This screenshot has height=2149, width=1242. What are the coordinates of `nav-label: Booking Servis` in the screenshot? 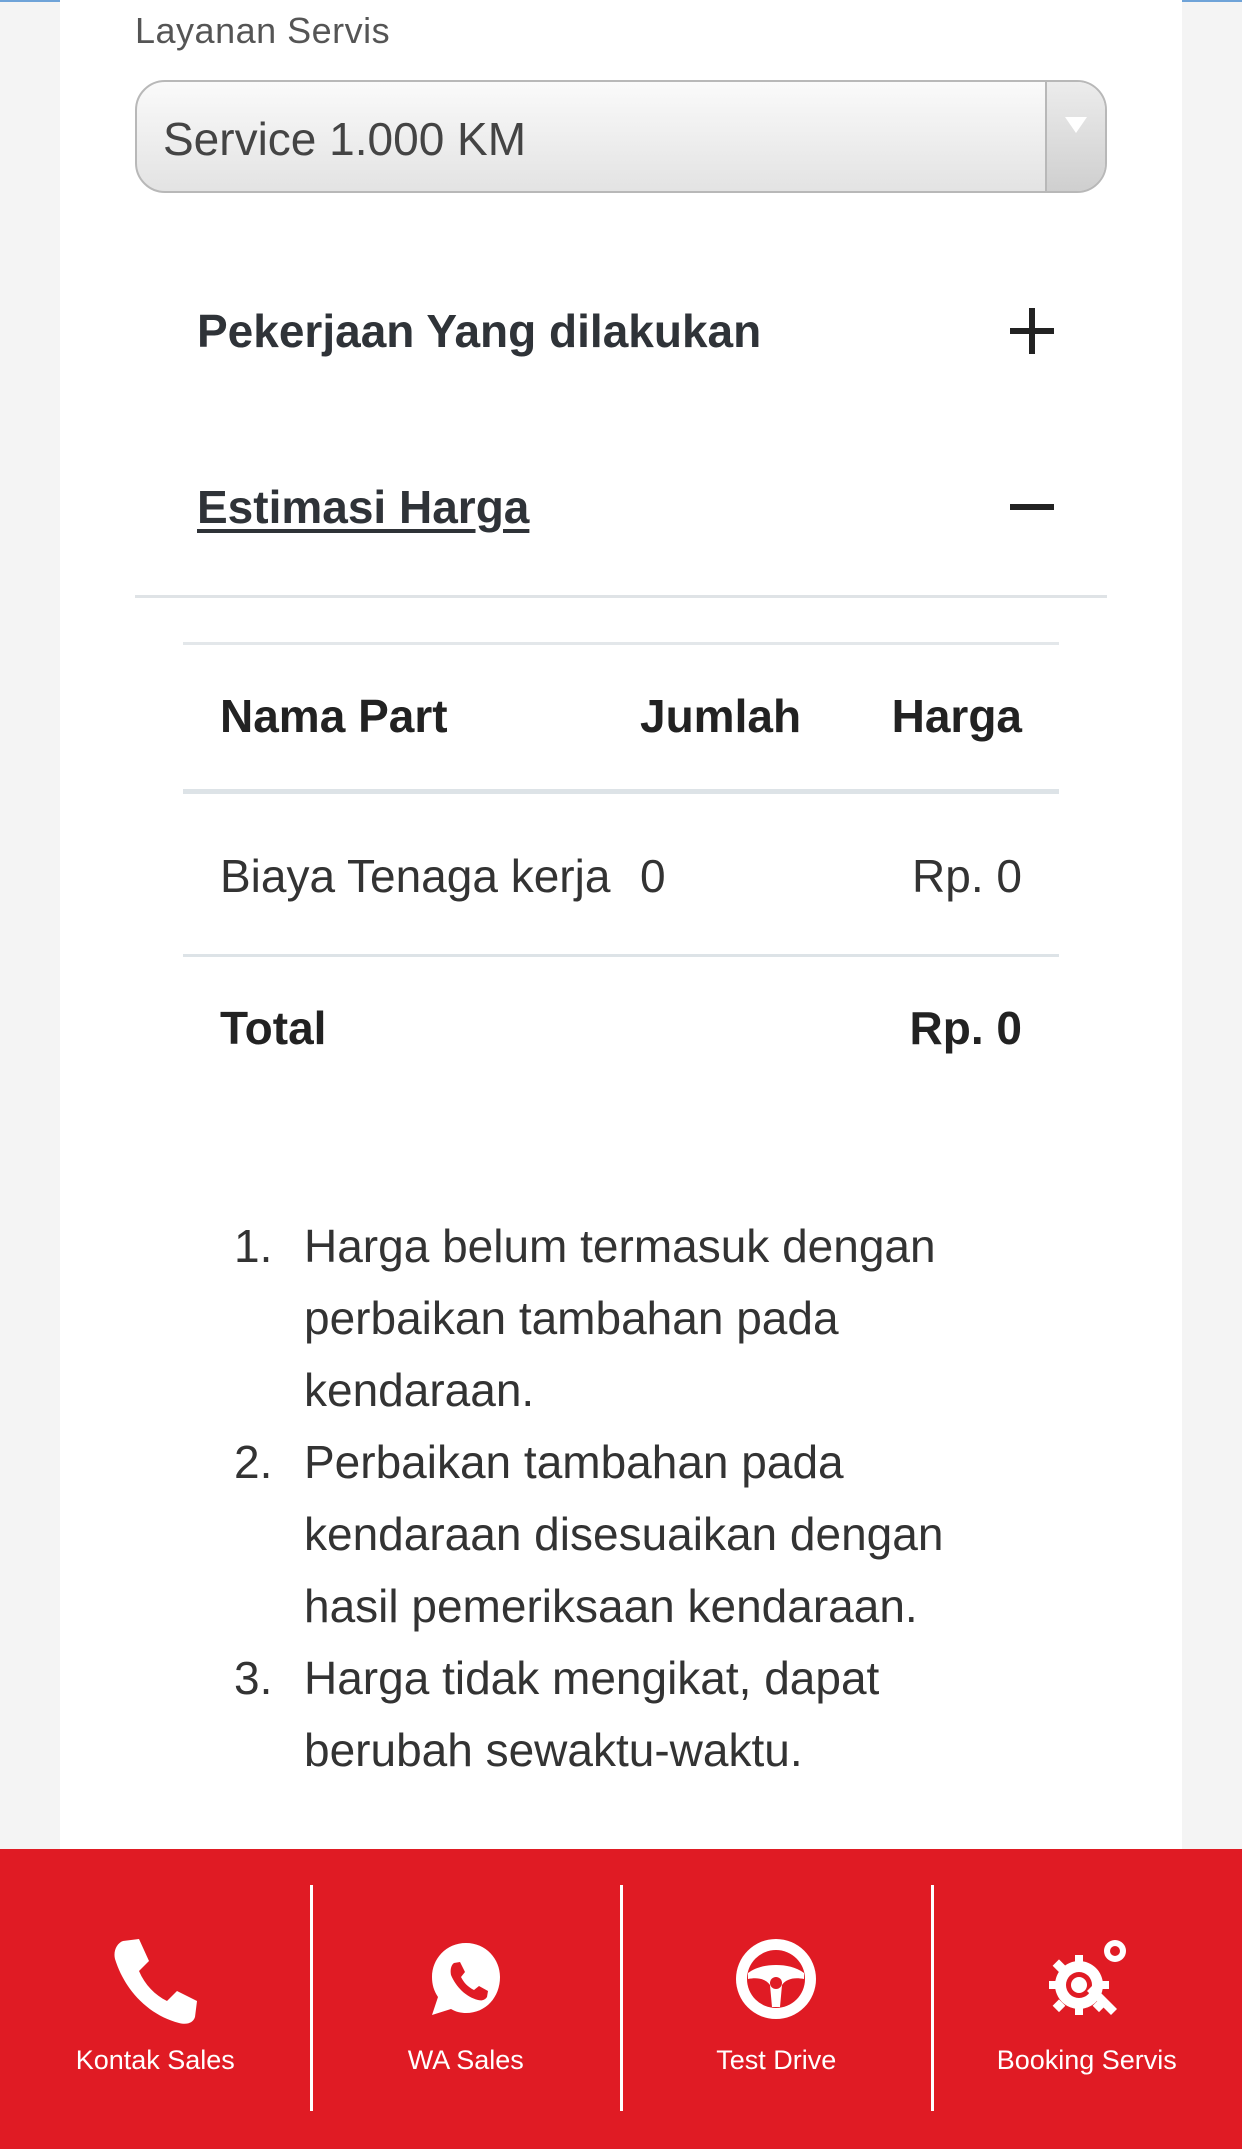 It's located at (1086, 2060).